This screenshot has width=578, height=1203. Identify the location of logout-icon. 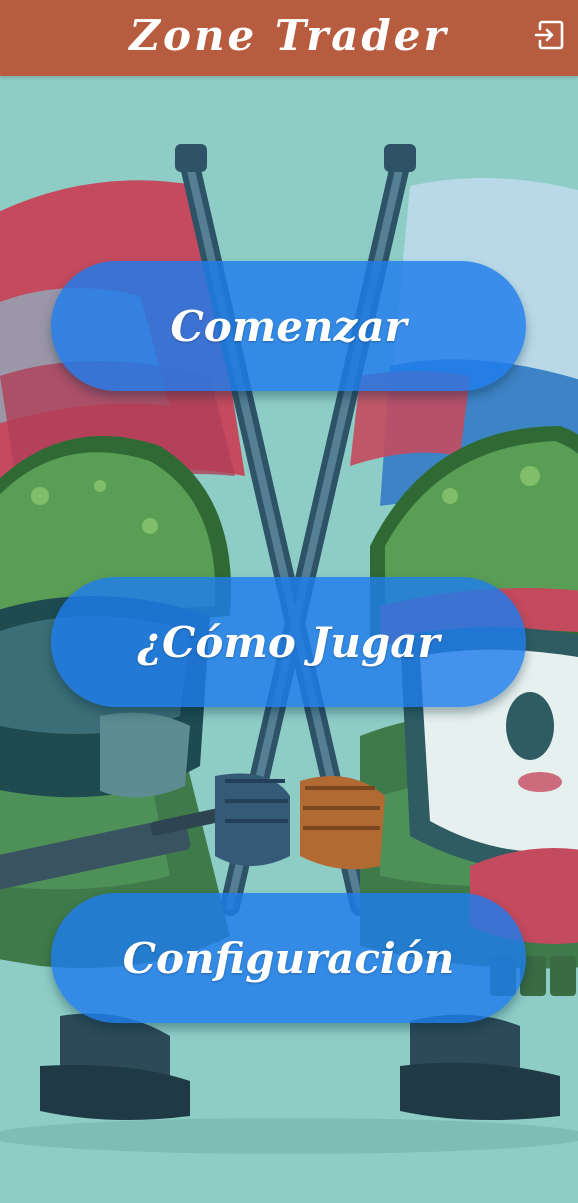
(549, 35).